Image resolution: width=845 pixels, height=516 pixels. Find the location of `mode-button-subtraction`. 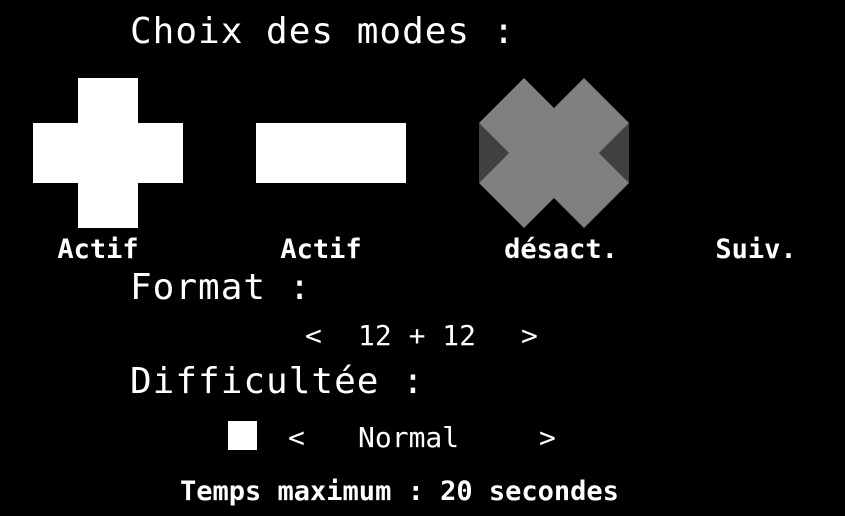

mode-button-subtraction is located at coordinates (331, 153).